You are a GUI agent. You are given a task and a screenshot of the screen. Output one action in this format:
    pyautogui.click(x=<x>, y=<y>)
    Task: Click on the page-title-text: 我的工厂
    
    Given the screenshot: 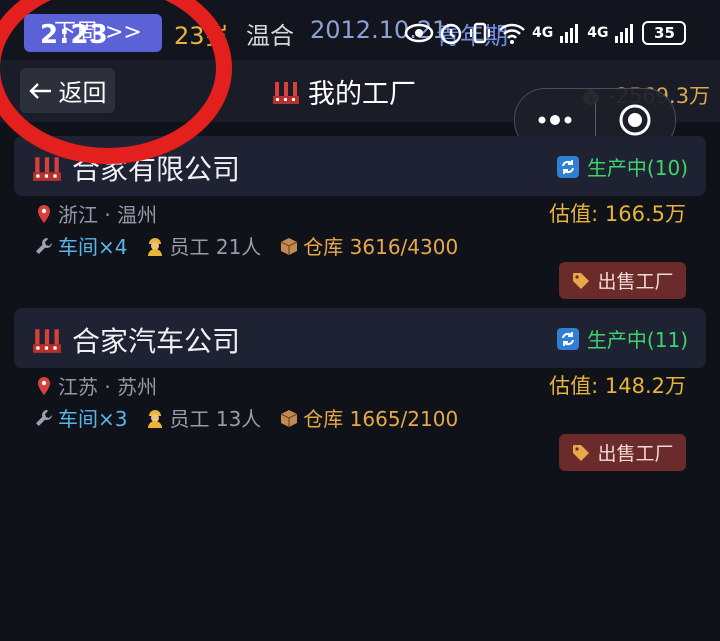 What is the action you would take?
    pyautogui.click(x=362, y=94)
    